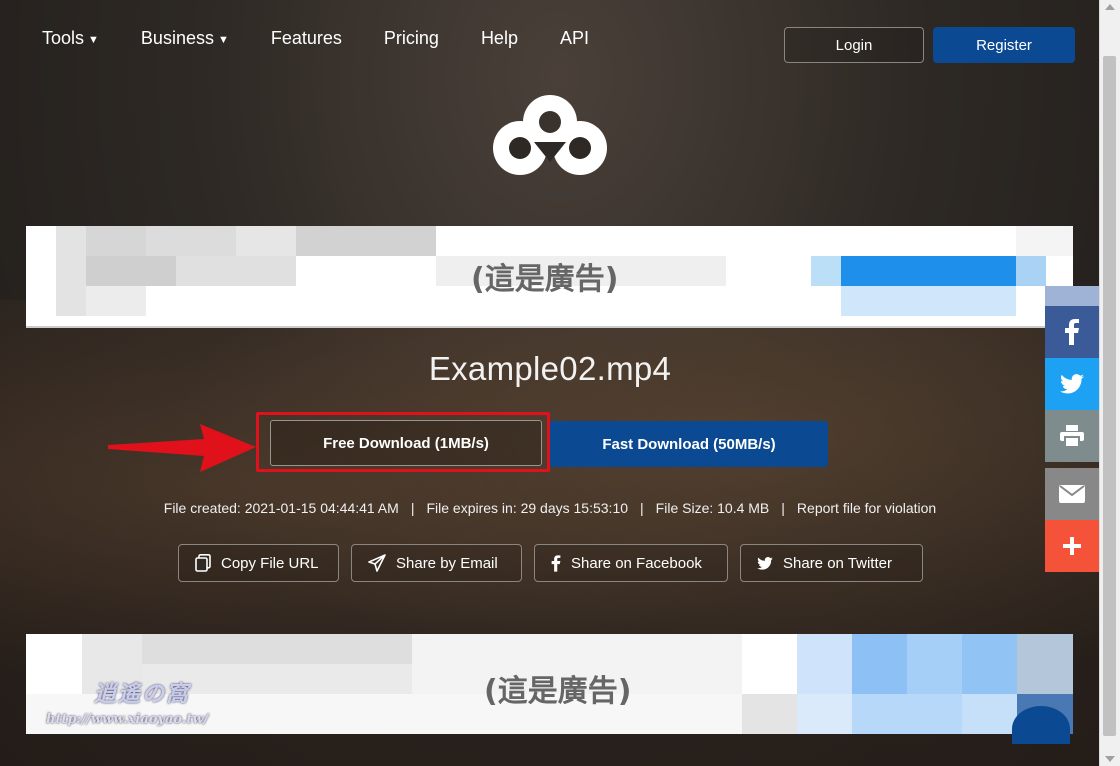 This screenshot has width=1120, height=766. I want to click on watermark: 逍遙の窩 http://www.xiaoyao.tw/, so click(127, 701).